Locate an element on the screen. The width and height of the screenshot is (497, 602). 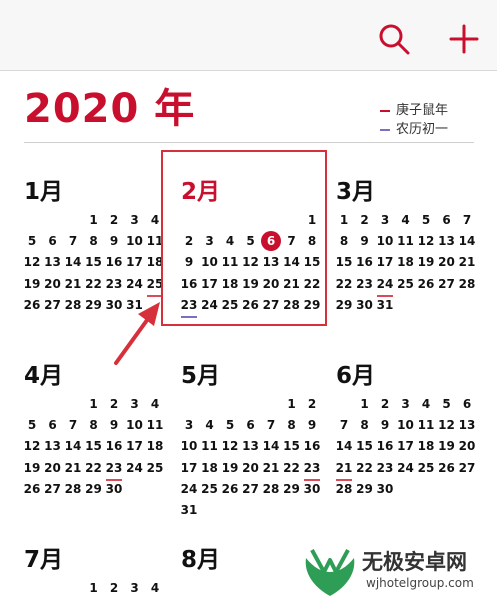
watermark: 无极安卓网 wjhotelgroup.com is located at coordinates (398, 571).